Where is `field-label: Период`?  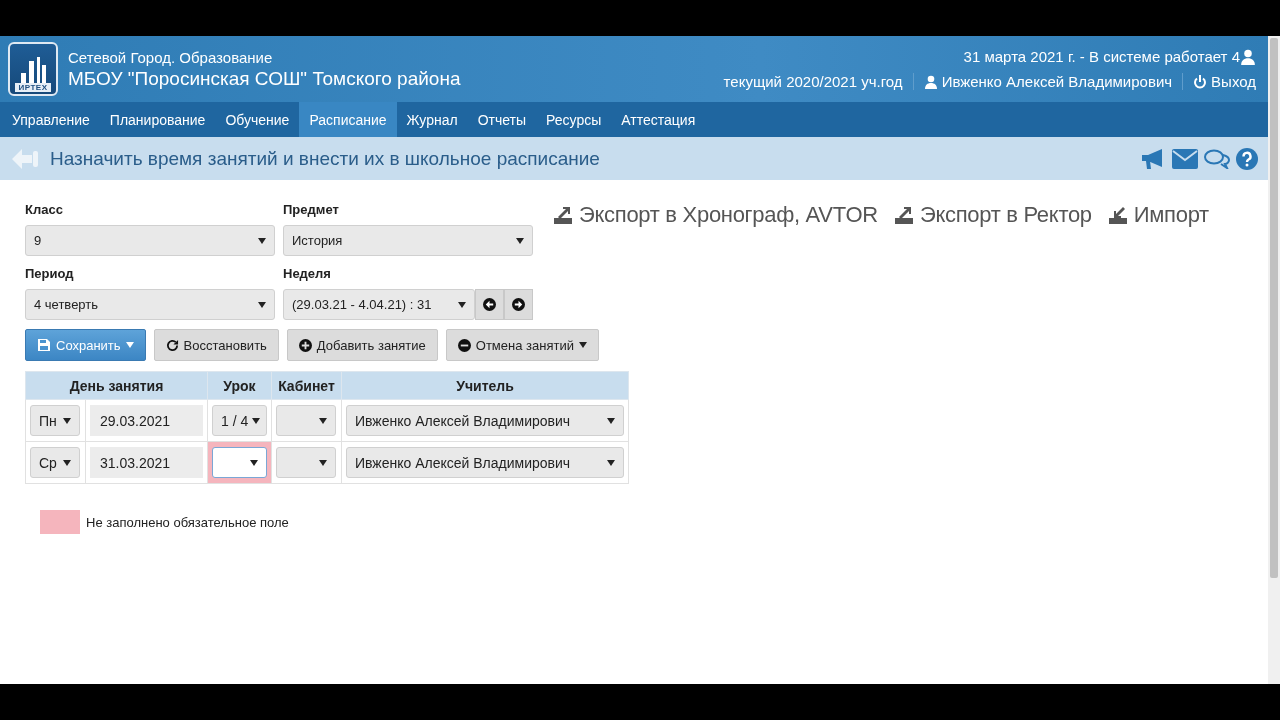
field-label: Период is located at coordinates (50, 273).